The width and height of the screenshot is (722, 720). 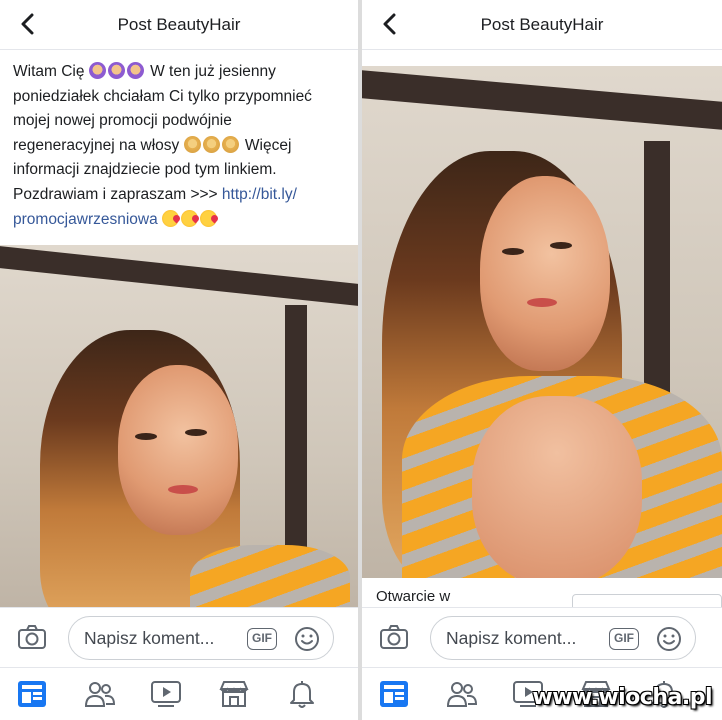 I want to click on post-text-segment: Witam Cię, so click(x=49, y=71).